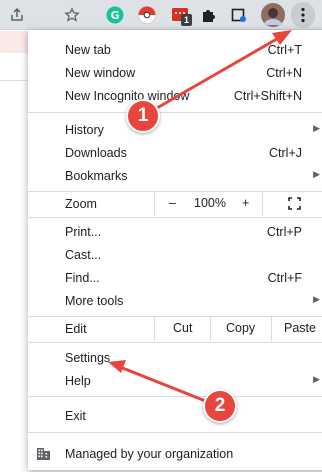 This screenshot has height=472, width=322. I want to click on annotation-badge-1: 1, so click(143, 116).